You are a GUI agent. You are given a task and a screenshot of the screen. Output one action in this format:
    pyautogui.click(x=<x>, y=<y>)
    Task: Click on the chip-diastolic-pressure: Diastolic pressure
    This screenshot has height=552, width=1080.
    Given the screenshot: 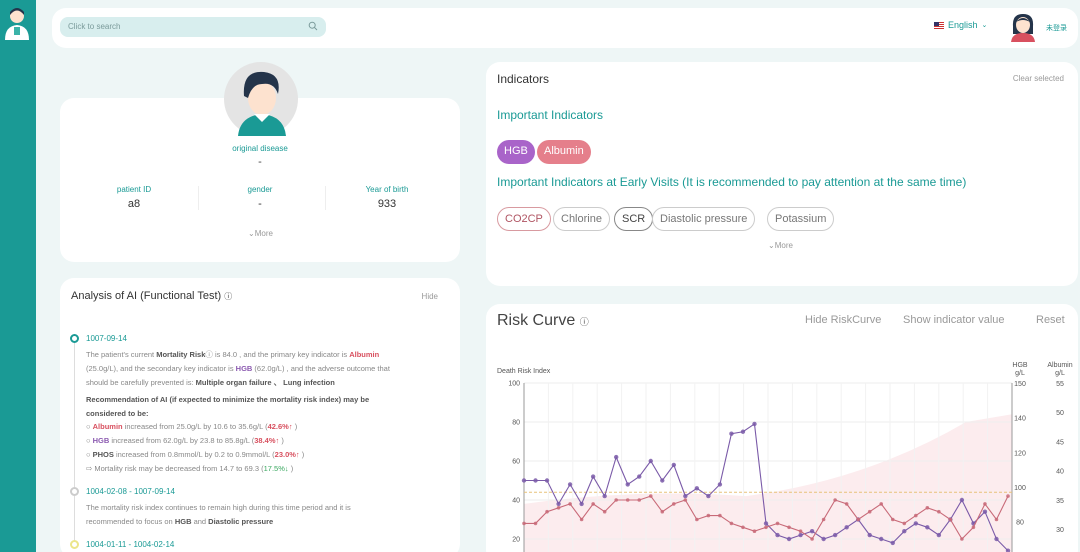 What is the action you would take?
    pyautogui.click(x=704, y=219)
    